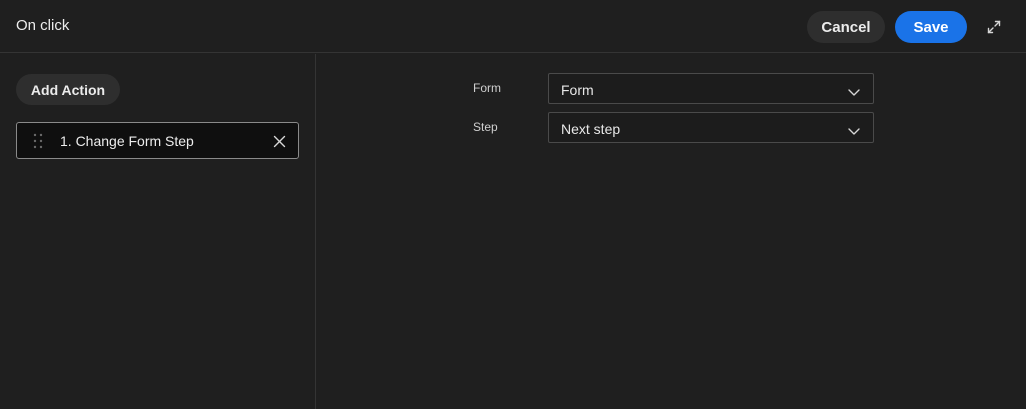 This screenshot has width=1026, height=409. What do you see at coordinates (591, 129) in the screenshot?
I see `step-select-value: Next step` at bounding box center [591, 129].